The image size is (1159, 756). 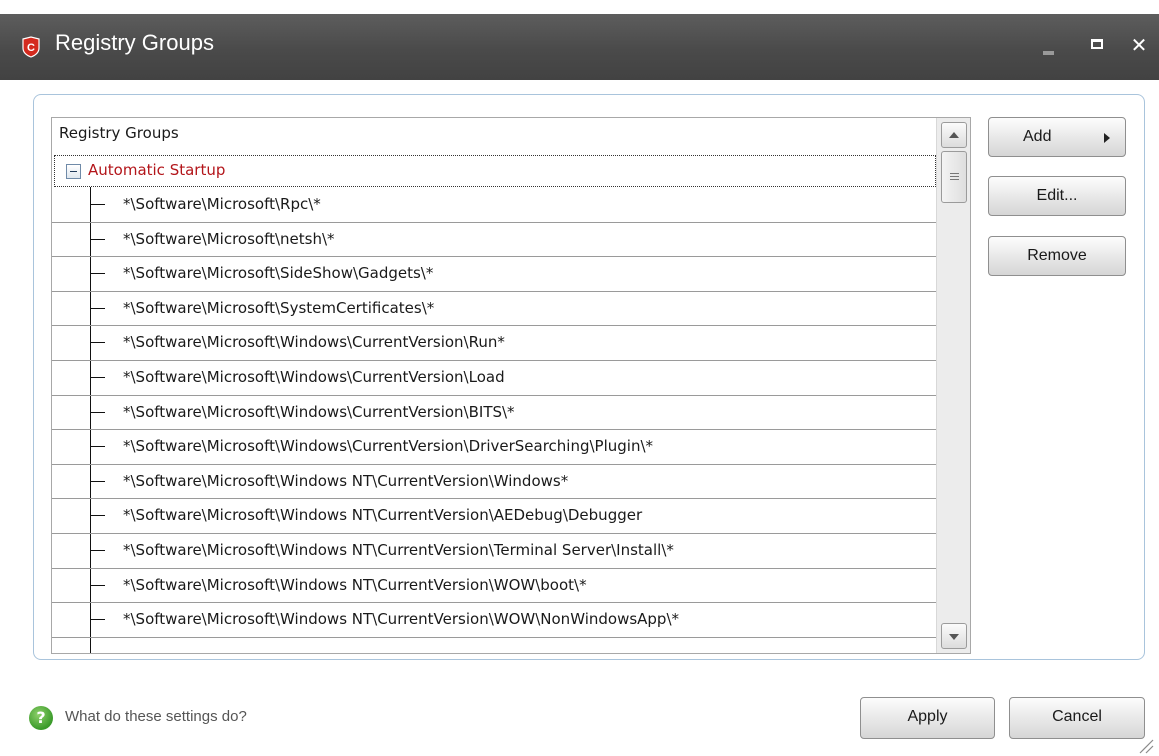 I want to click on window-title: Registry Groups, so click(x=134, y=42).